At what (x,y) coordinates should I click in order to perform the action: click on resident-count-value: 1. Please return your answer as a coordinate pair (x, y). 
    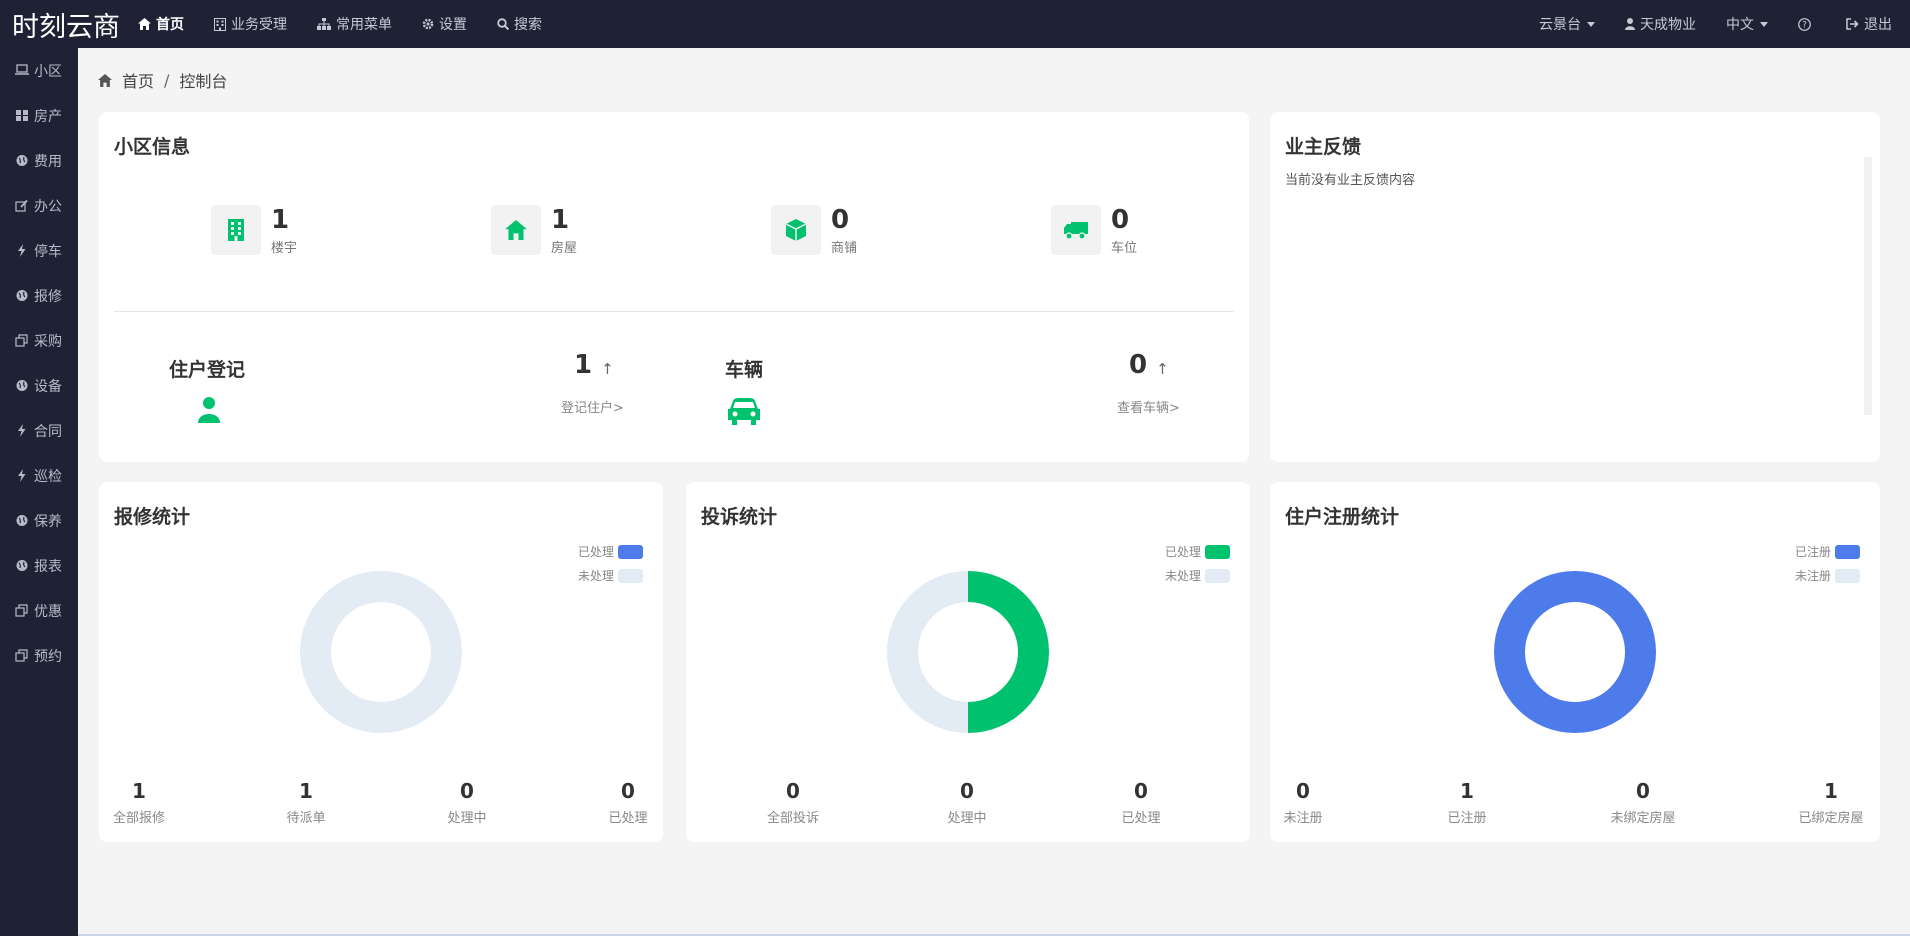
    Looking at the image, I should click on (583, 365).